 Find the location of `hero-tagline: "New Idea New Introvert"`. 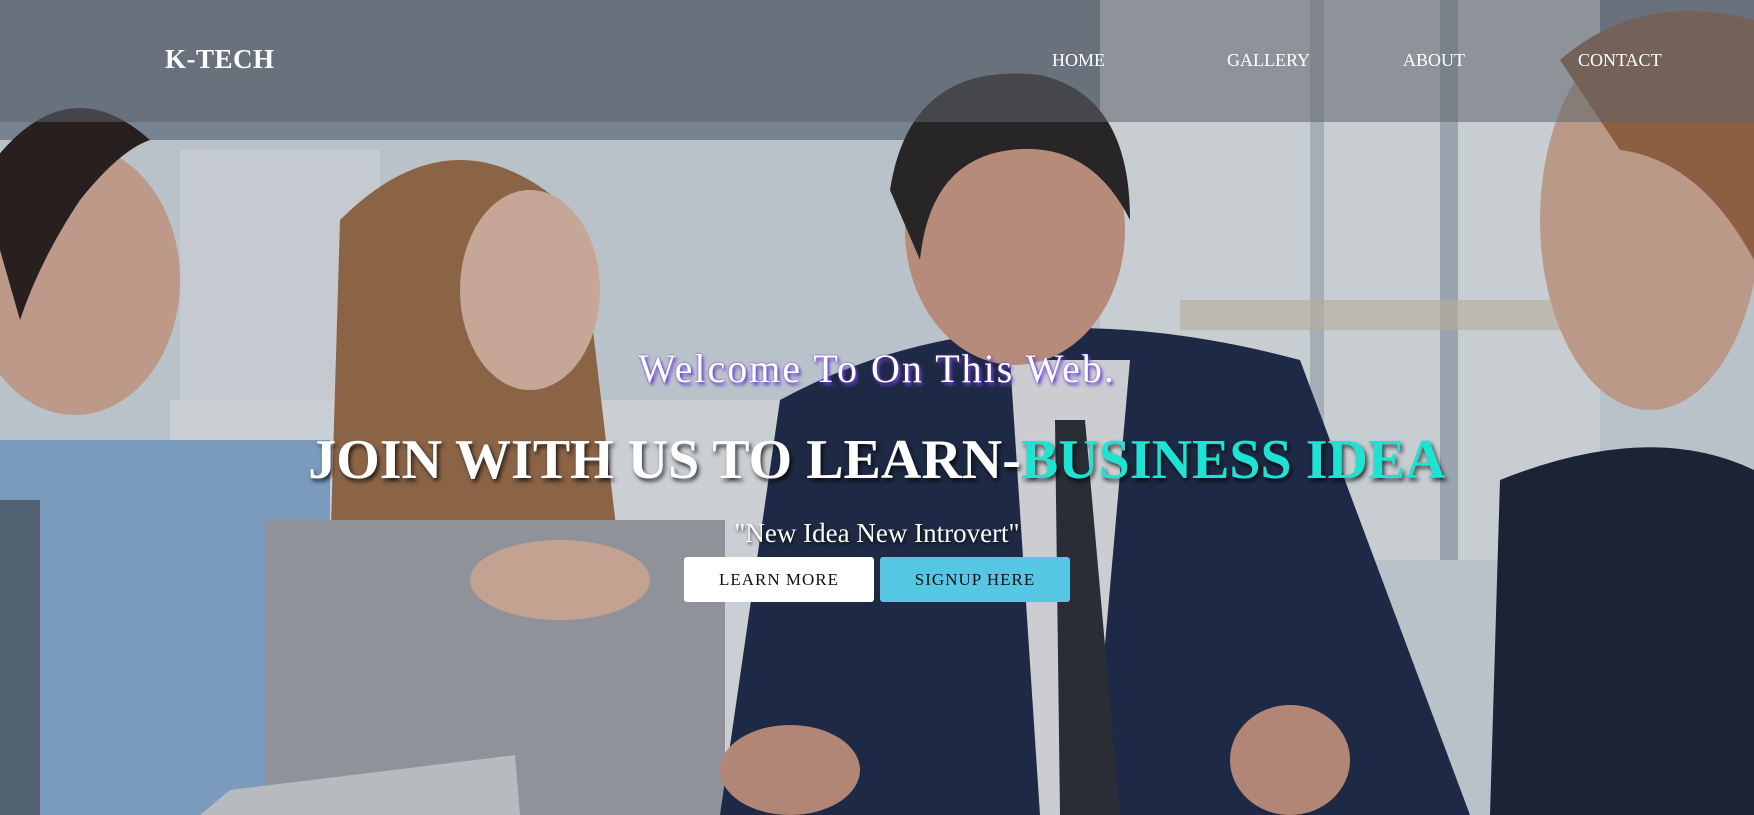

hero-tagline: "New Idea New Introvert" is located at coordinates (877, 533).